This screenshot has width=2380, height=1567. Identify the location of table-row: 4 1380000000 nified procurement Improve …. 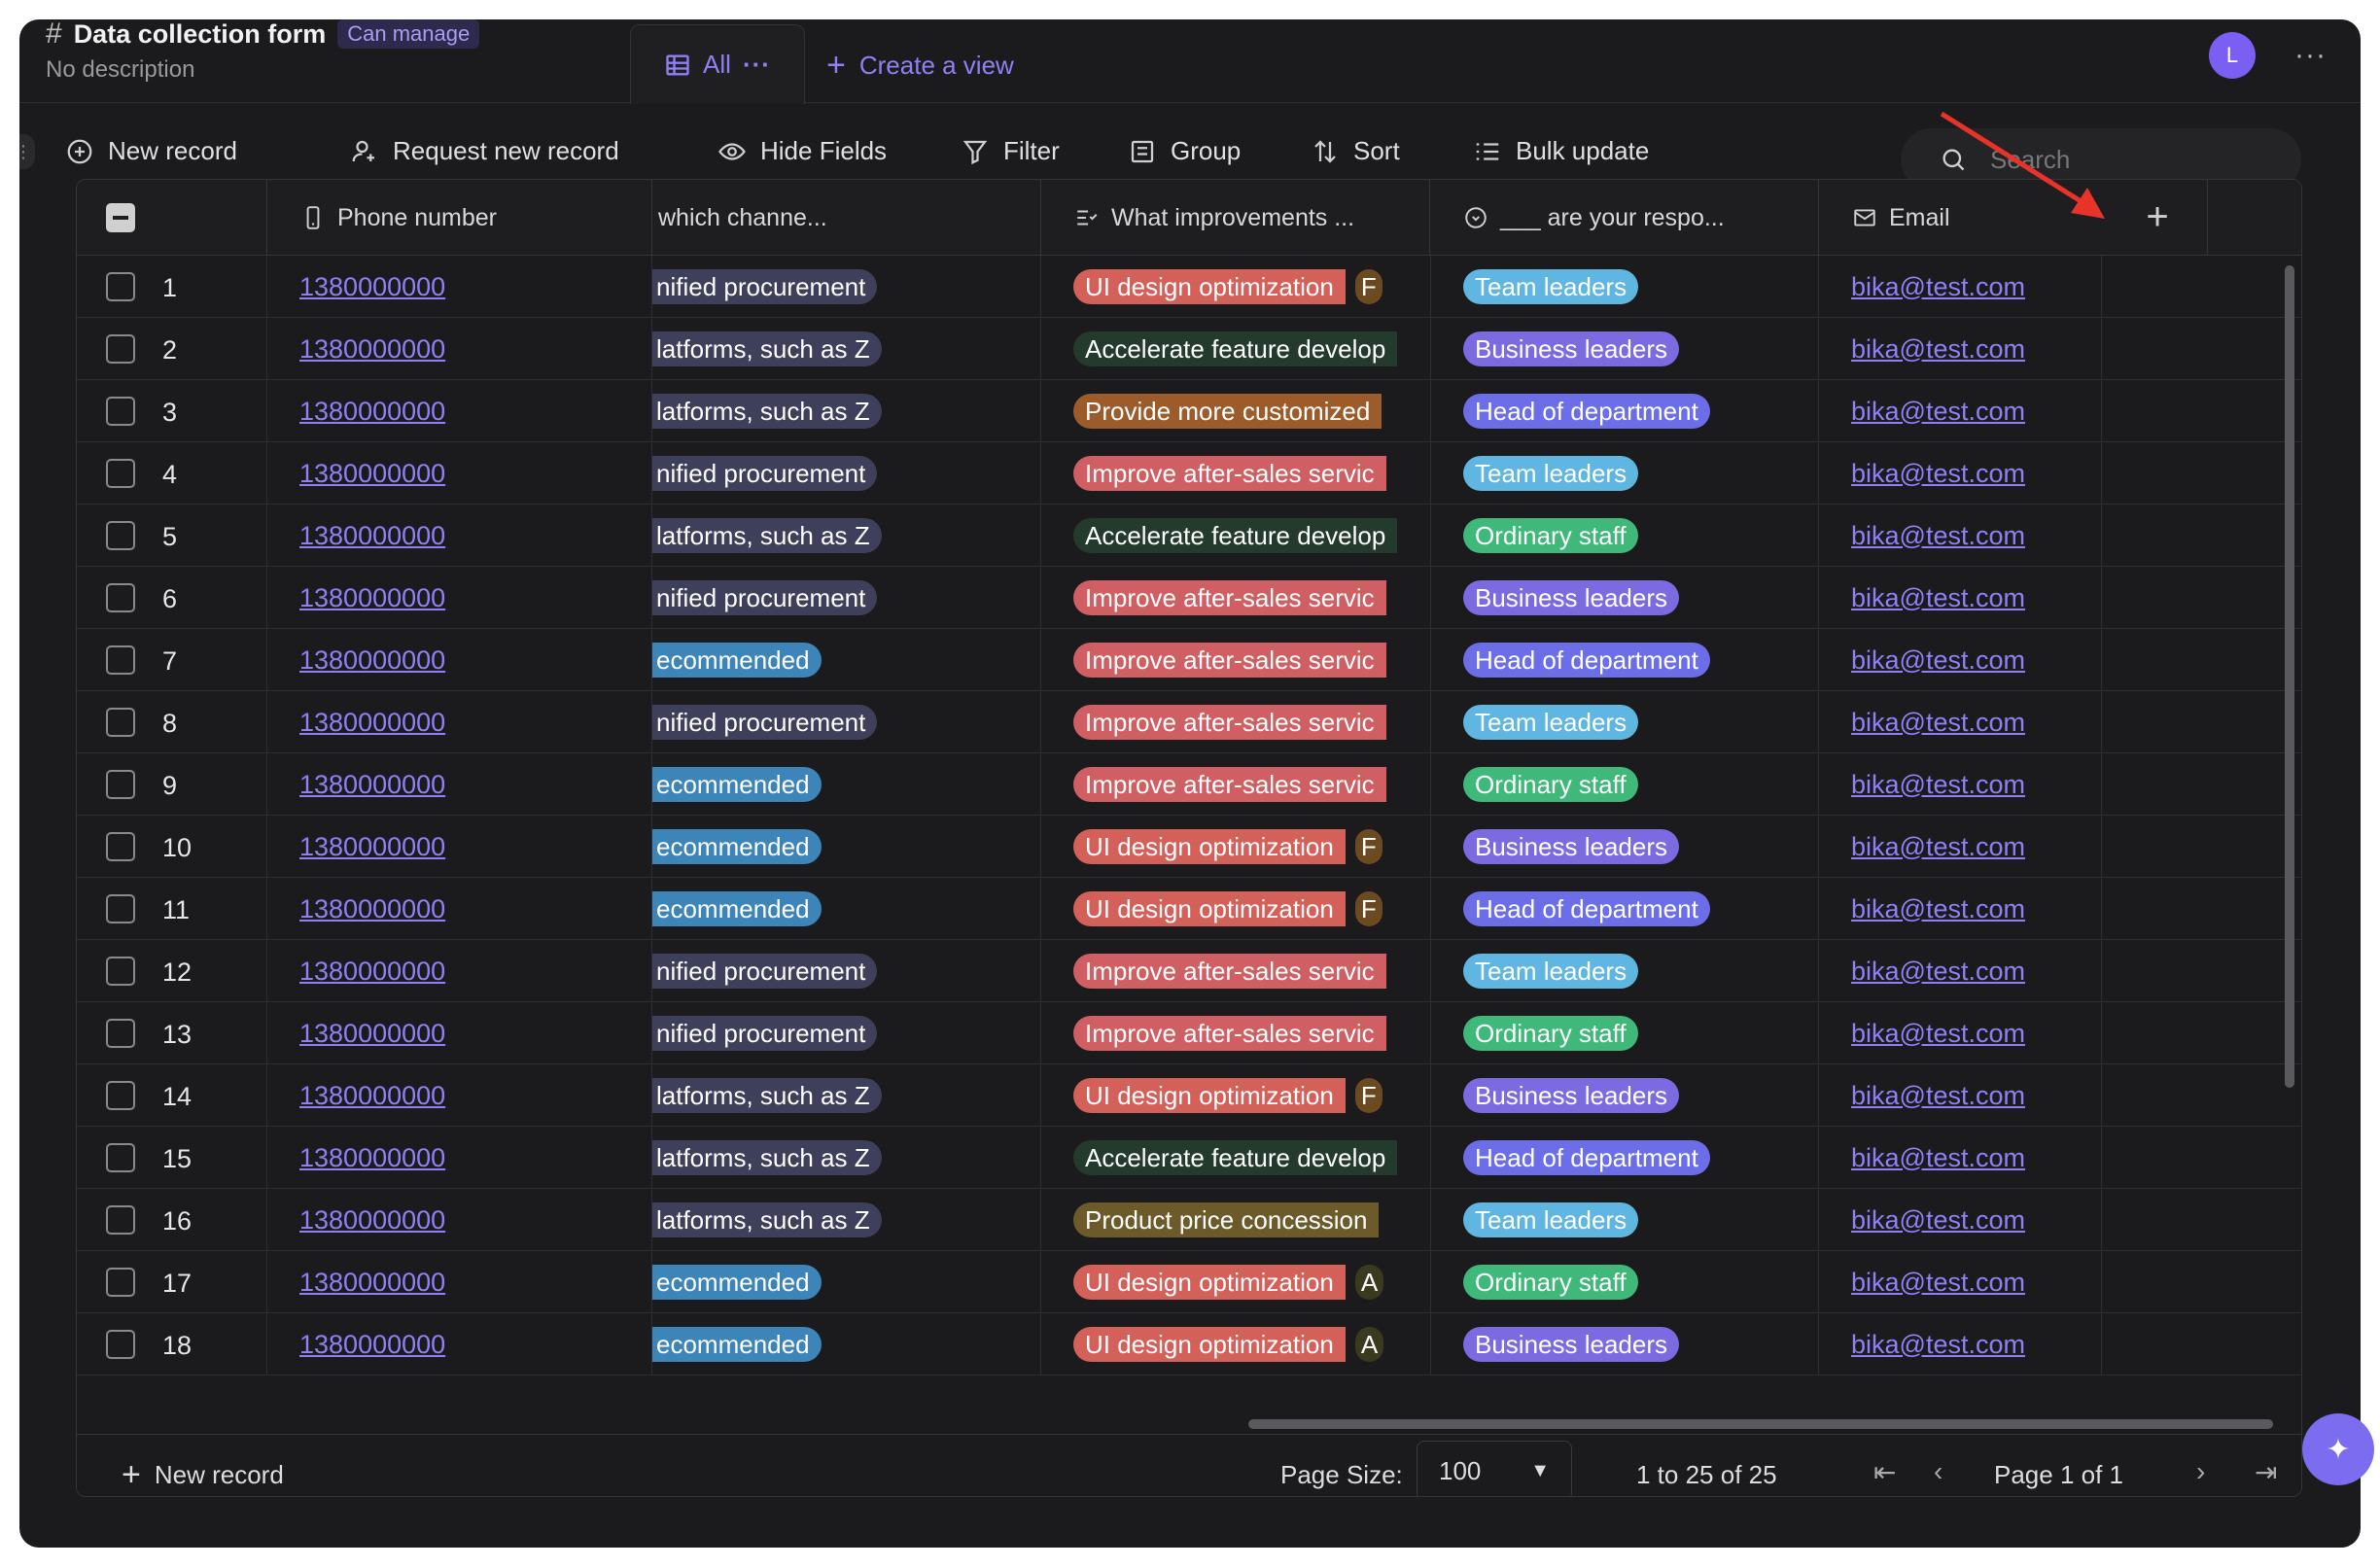
(1189, 473).